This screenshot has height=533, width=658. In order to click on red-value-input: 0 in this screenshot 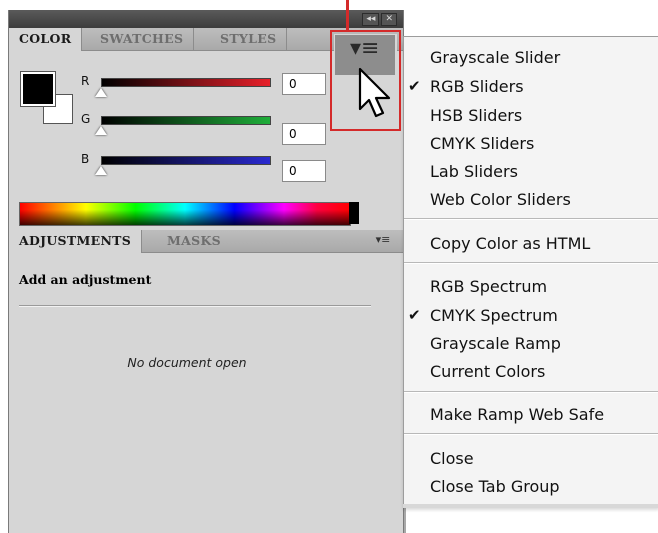, I will do `click(304, 84)`.